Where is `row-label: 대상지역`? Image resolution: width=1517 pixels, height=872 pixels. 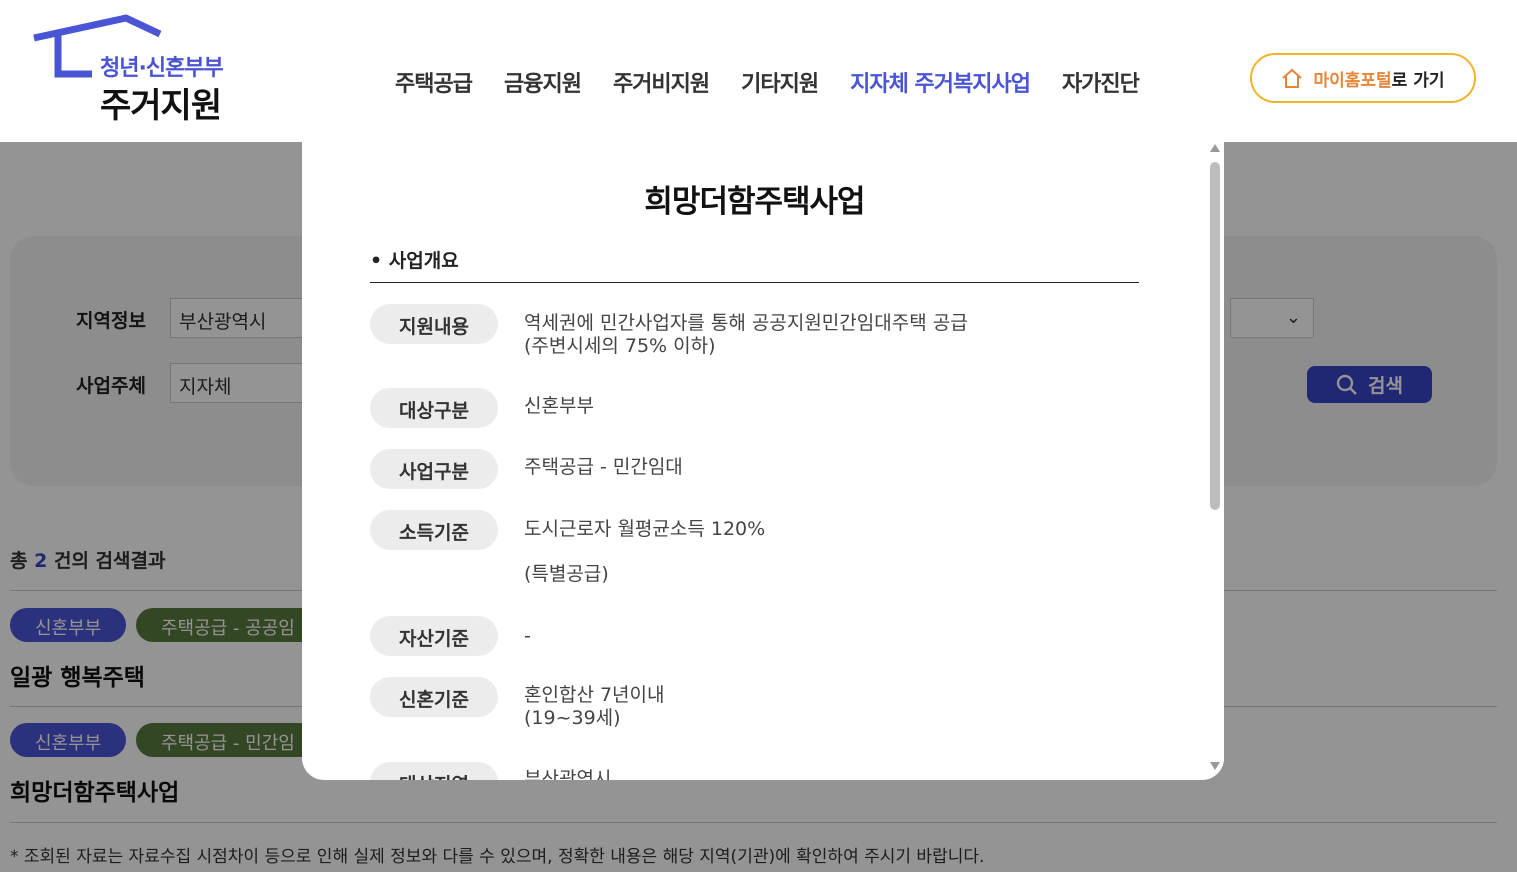 row-label: 대상지역 is located at coordinates (434, 771).